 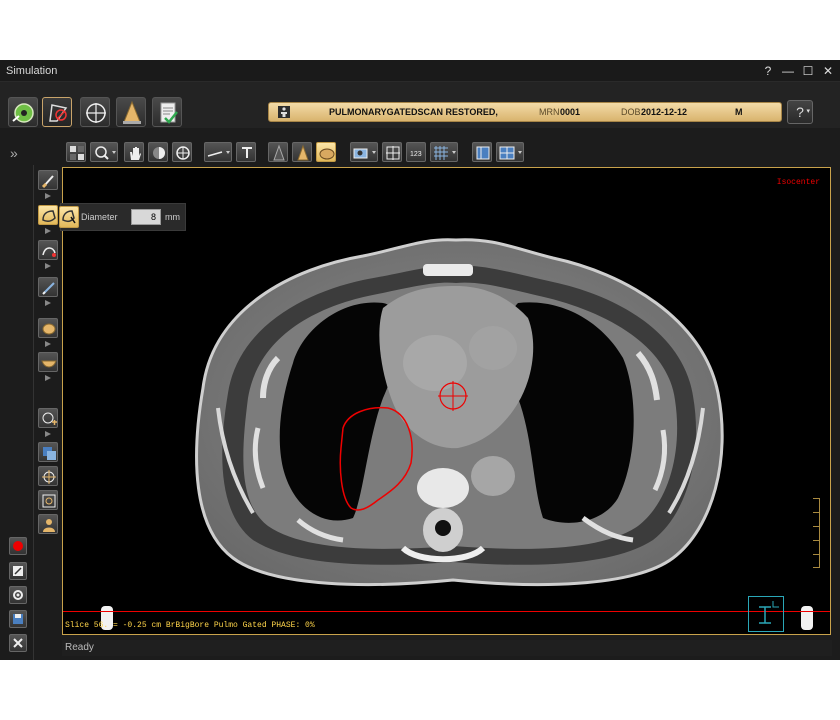 I want to click on save-icon, so click(x=18, y=619).